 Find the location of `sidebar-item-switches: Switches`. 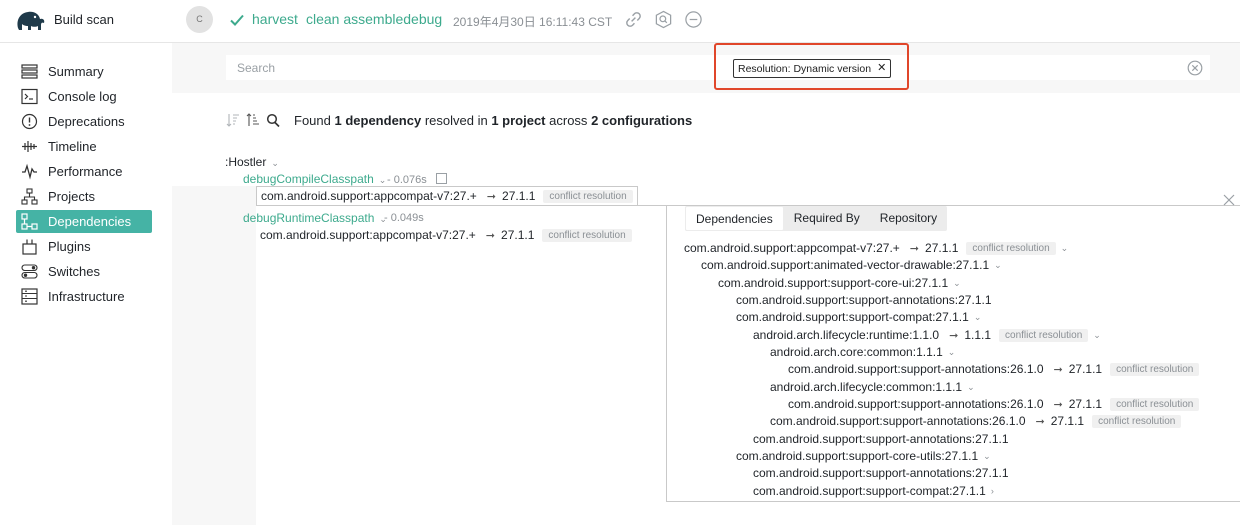

sidebar-item-switches: Switches is located at coordinates (84, 271).